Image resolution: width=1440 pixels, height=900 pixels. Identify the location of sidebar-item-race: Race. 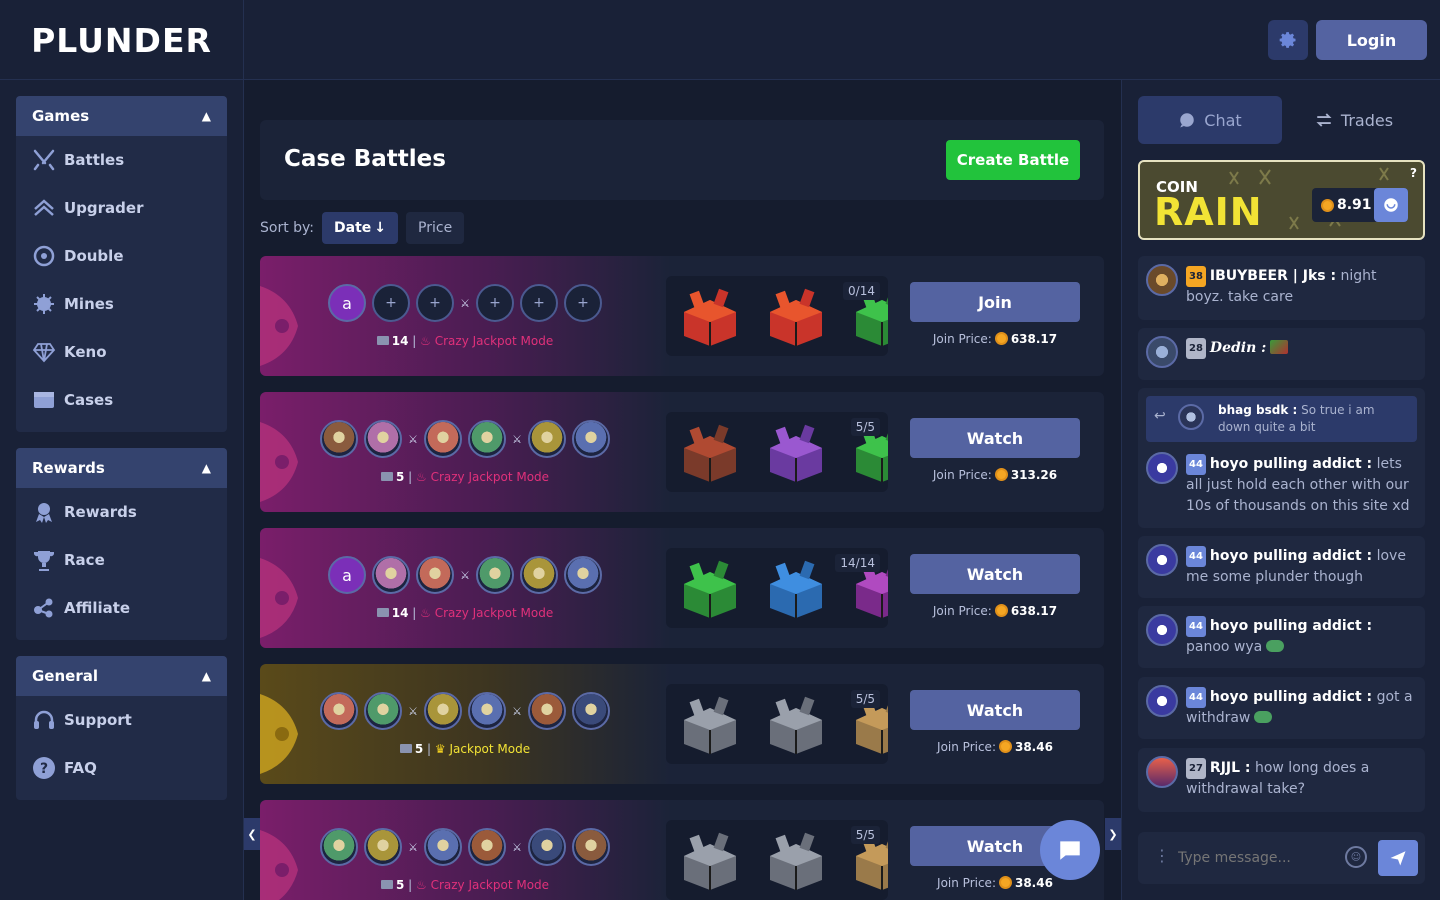
(121, 560).